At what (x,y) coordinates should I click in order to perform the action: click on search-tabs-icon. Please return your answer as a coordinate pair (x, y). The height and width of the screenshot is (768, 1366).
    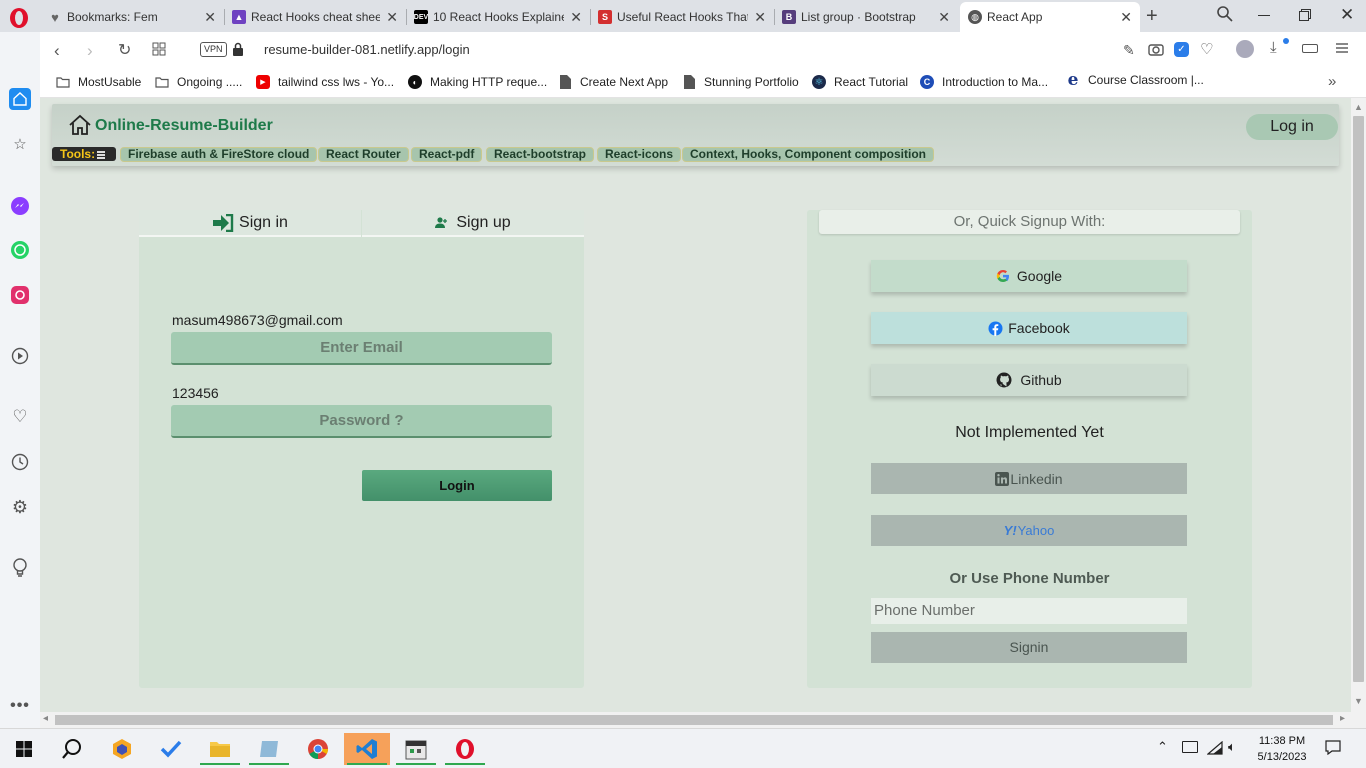
    Looking at the image, I should click on (1225, 14).